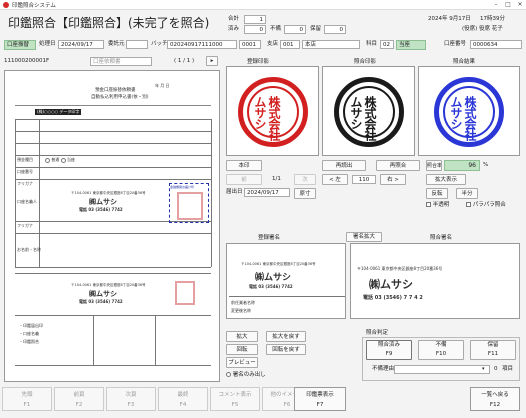 The image size is (526, 418). I want to click on result-seal-panel: 株式会社ムサシ, so click(469, 111).